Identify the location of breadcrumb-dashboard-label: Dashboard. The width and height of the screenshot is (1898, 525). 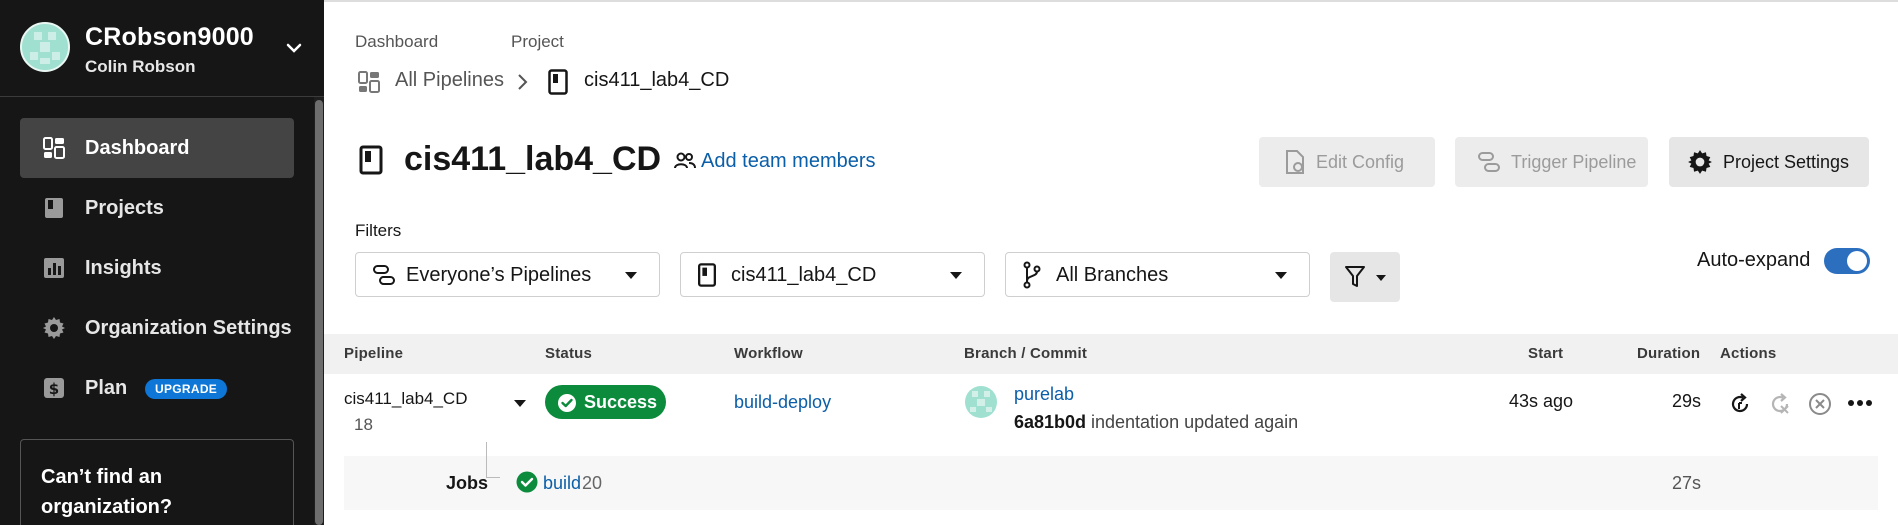
(397, 41).